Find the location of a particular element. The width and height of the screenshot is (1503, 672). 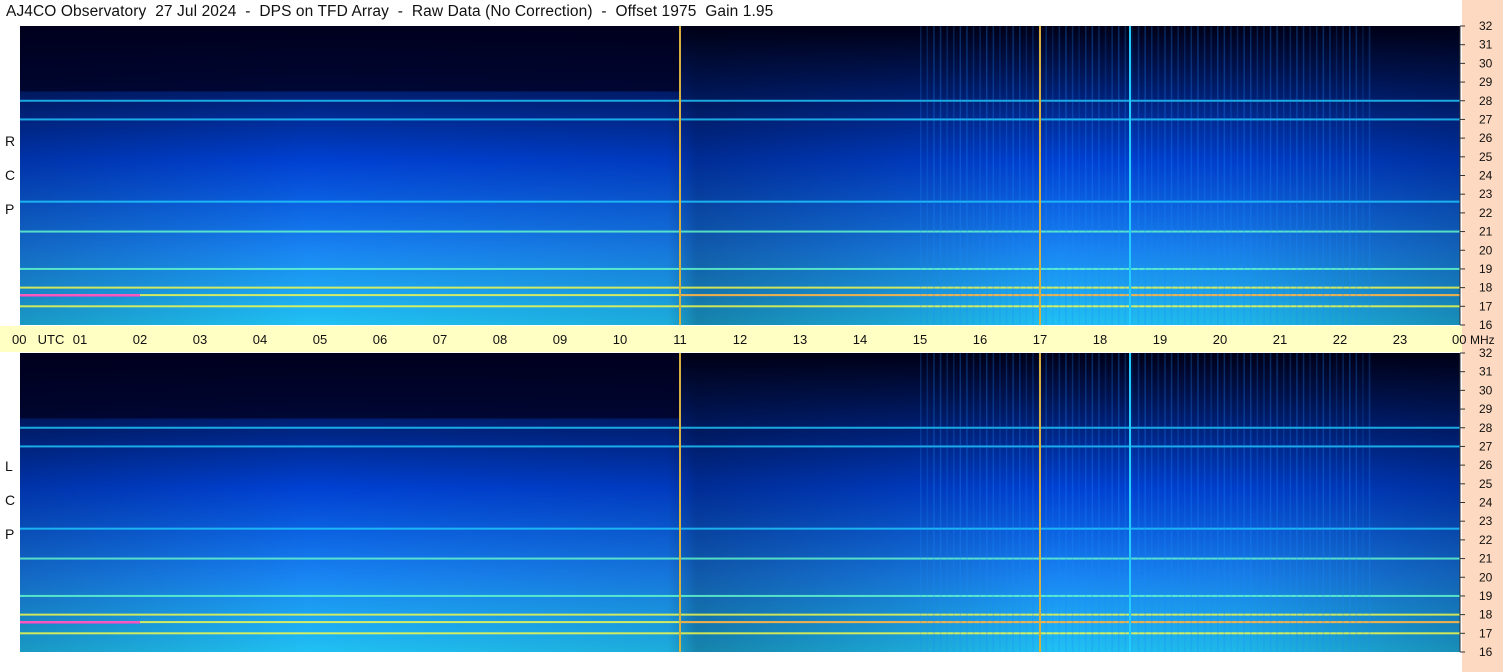

utc-tick-label: 02 is located at coordinates (140, 339).